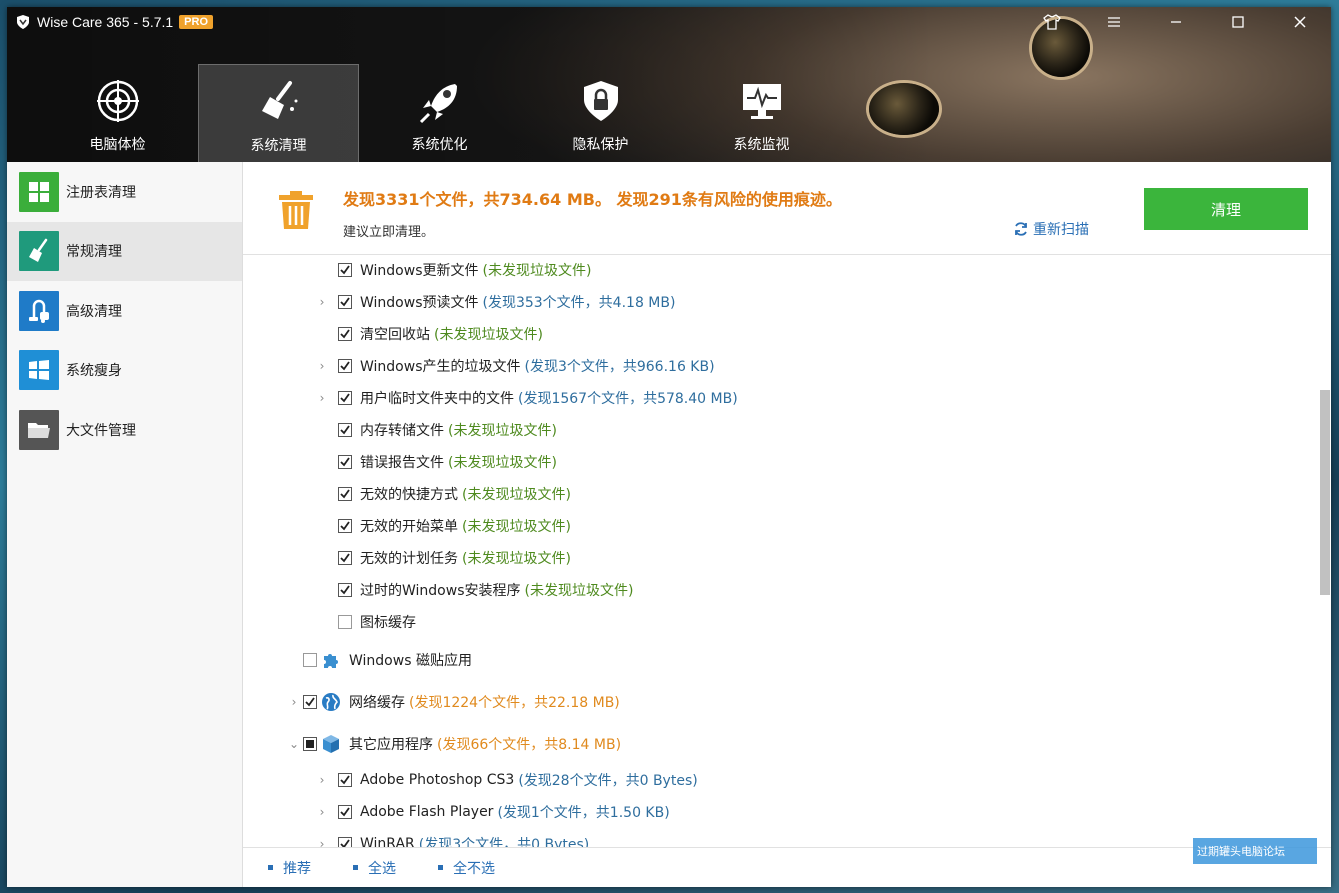 This screenshot has height=893, width=1339. I want to click on cat-eye-right, so click(904, 109).